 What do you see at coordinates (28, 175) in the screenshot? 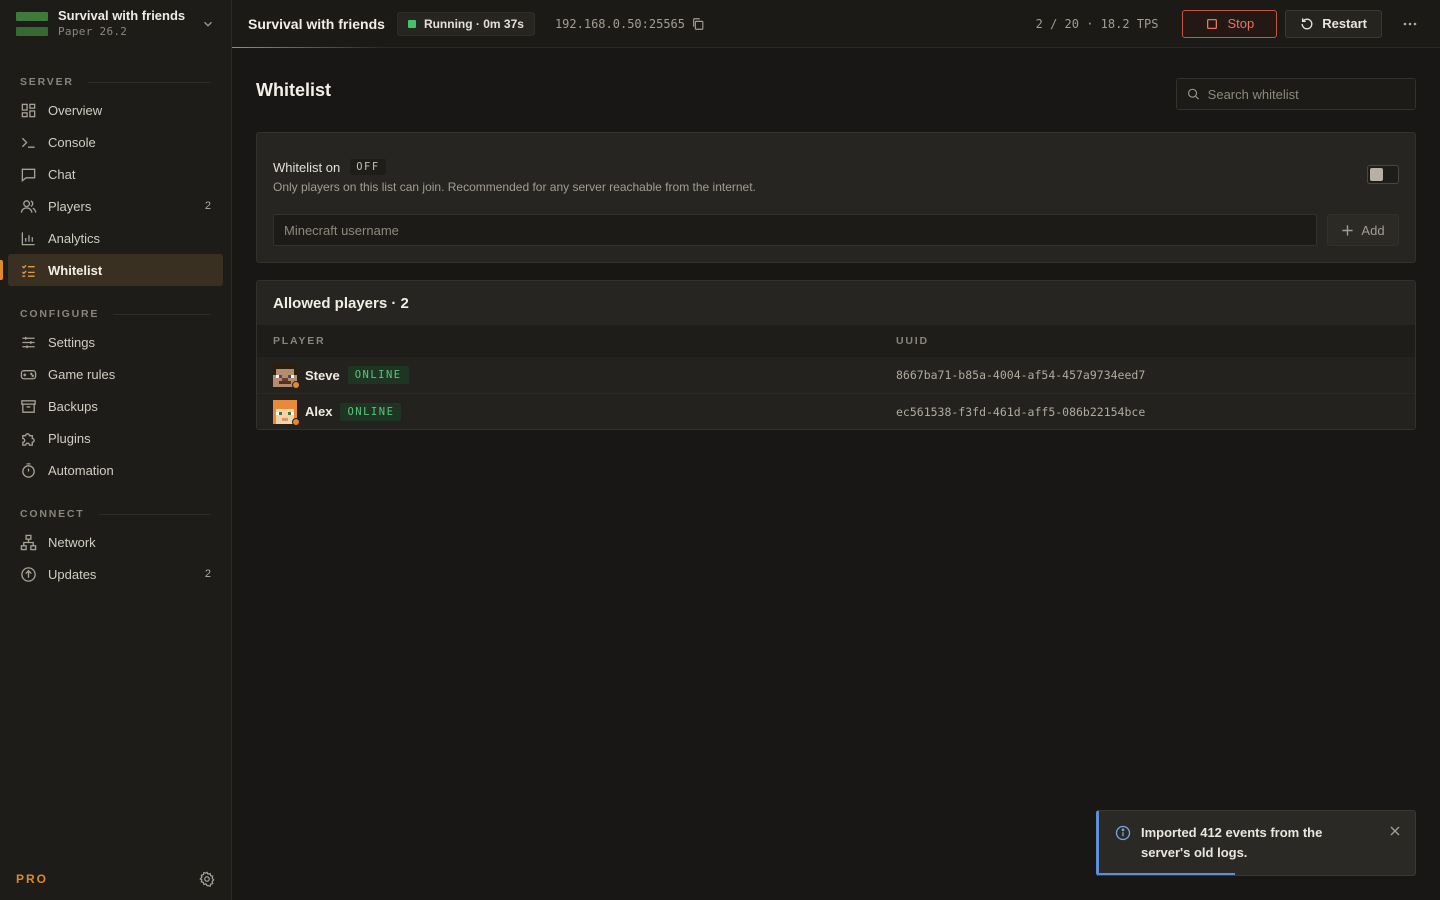
I see `chat-icon` at bounding box center [28, 175].